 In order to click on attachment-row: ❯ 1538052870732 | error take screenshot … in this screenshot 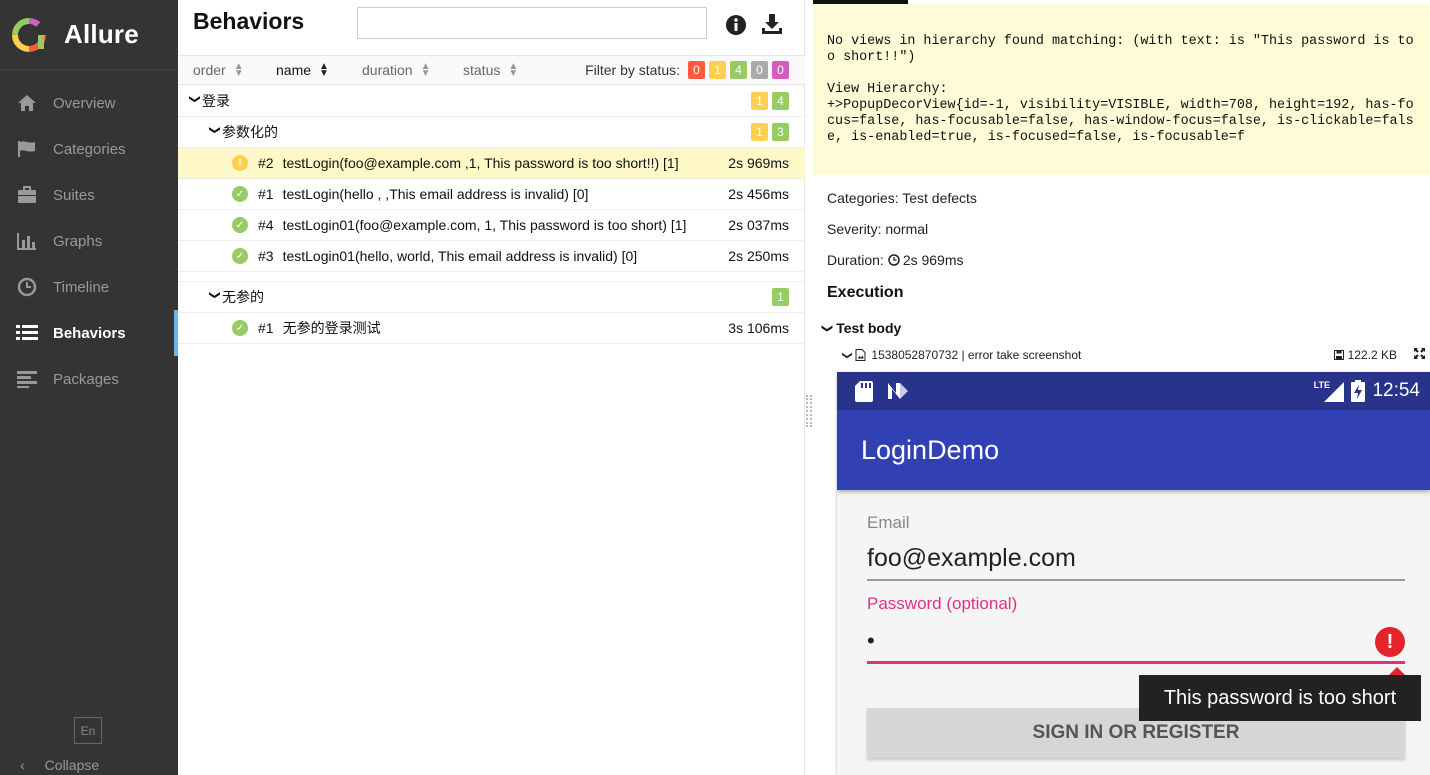, I will do `click(1134, 355)`.